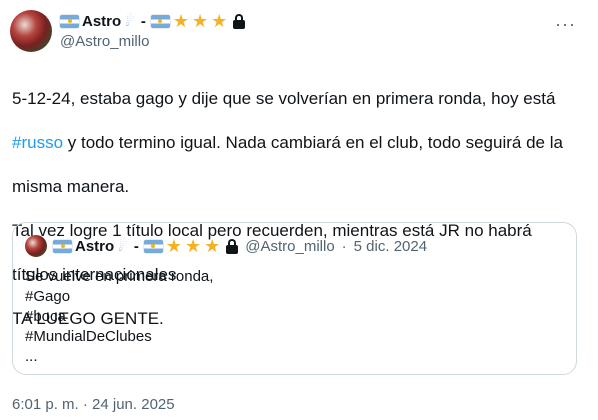 Image resolution: width=598 pixels, height=420 pixels. What do you see at coordinates (88, 336) in the screenshot?
I see `quoted-text-line: #MundialDeClubes` at bounding box center [88, 336].